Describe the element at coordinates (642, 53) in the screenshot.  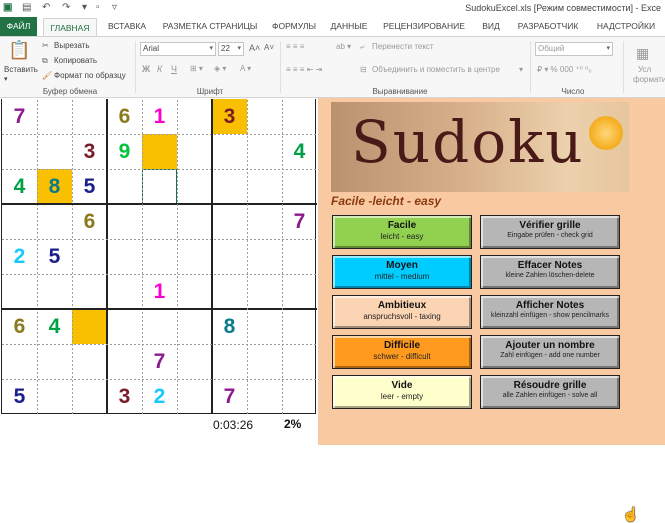
I see `conditional-format-icon: ▦` at that location.